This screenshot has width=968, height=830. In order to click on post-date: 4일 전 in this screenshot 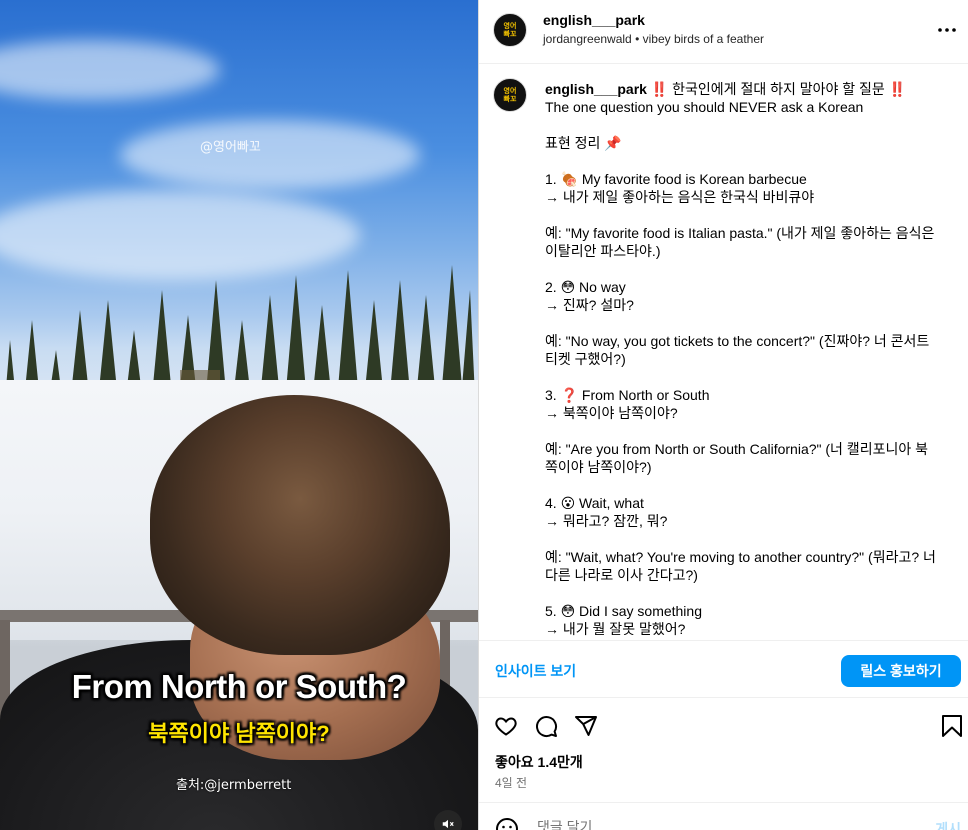, I will do `click(511, 782)`.